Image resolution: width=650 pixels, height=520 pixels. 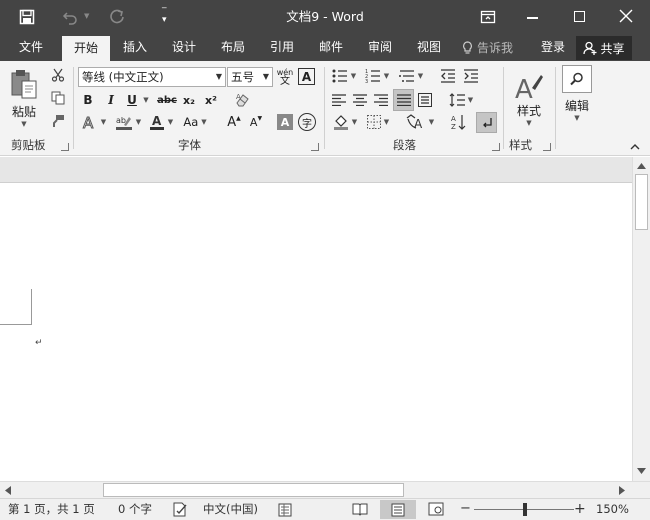 I want to click on format-painter-button, so click(x=58, y=121).